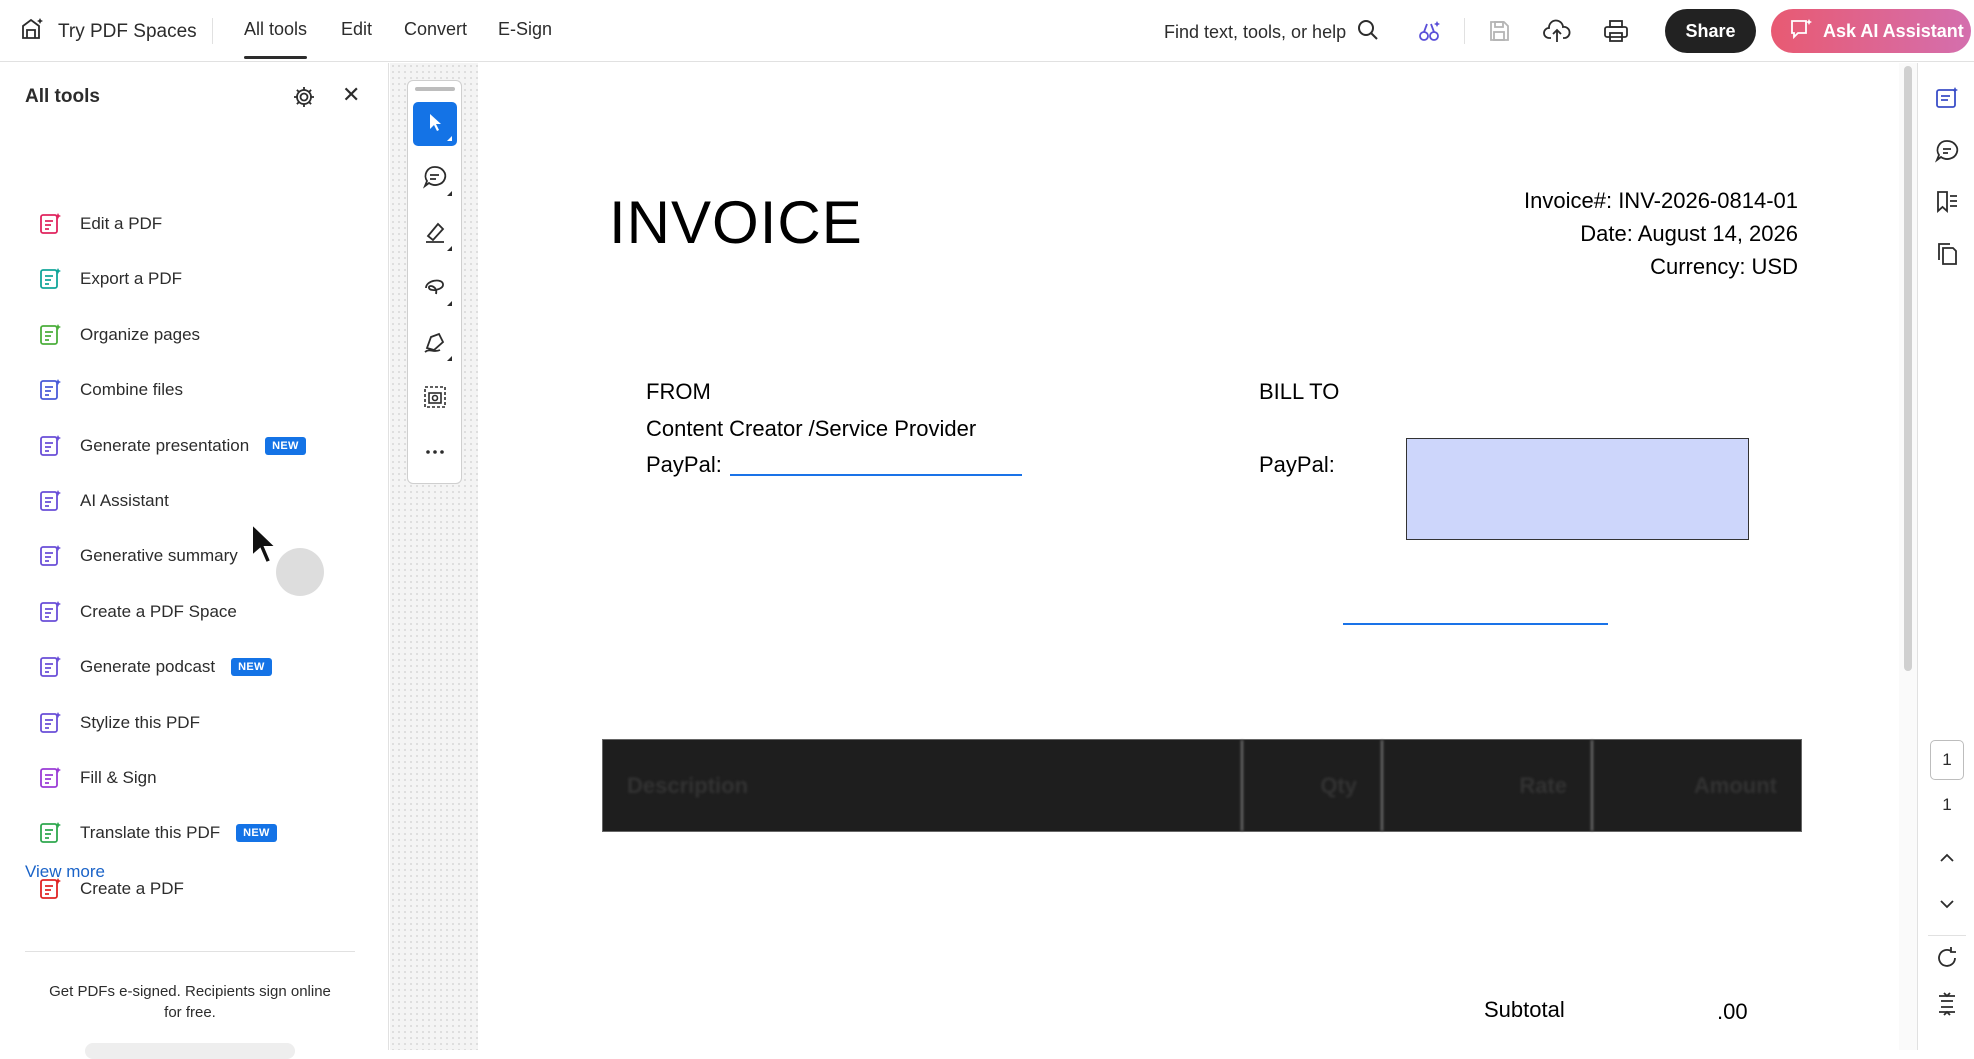 This screenshot has width=1974, height=1059. What do you see at coordinates (124, 500) in the screenshot?
I see `tool-label: AI Assistant` at bounding box center [124, 500].